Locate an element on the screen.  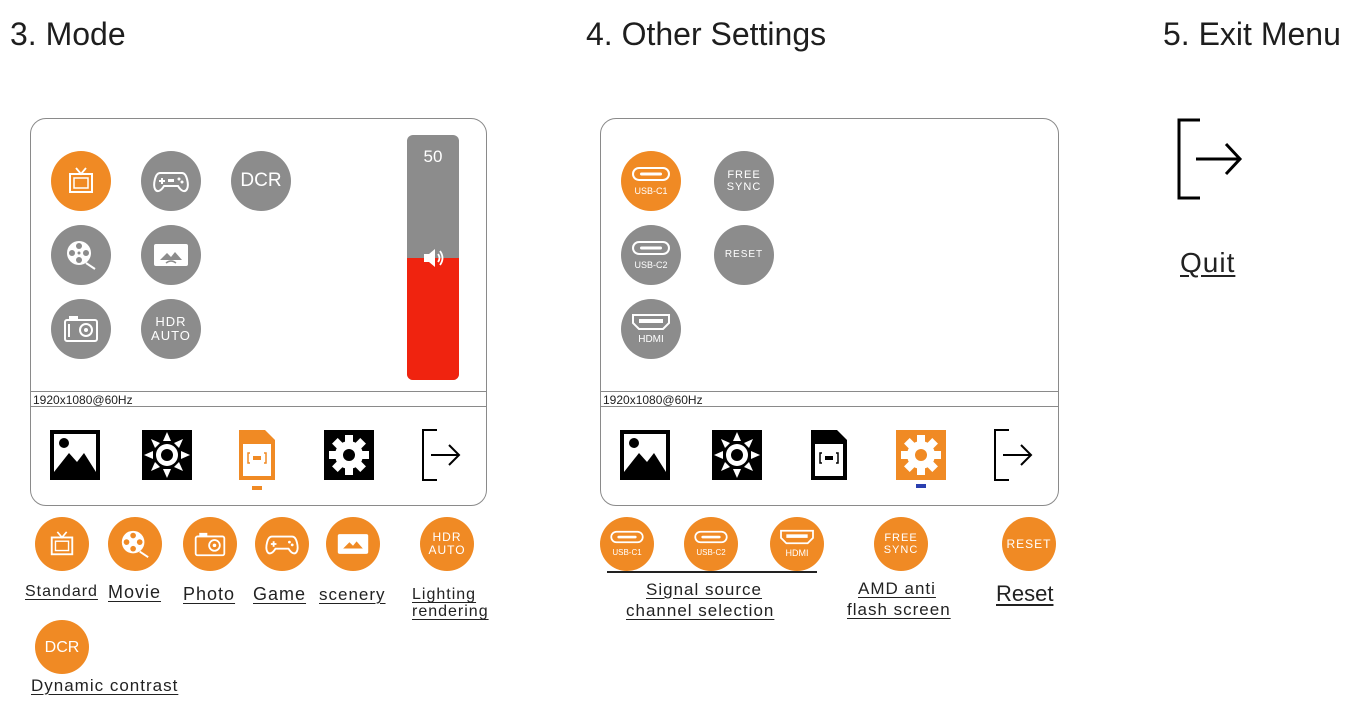
flash-screen-label: flash screen is located at coordinates (899, 609).